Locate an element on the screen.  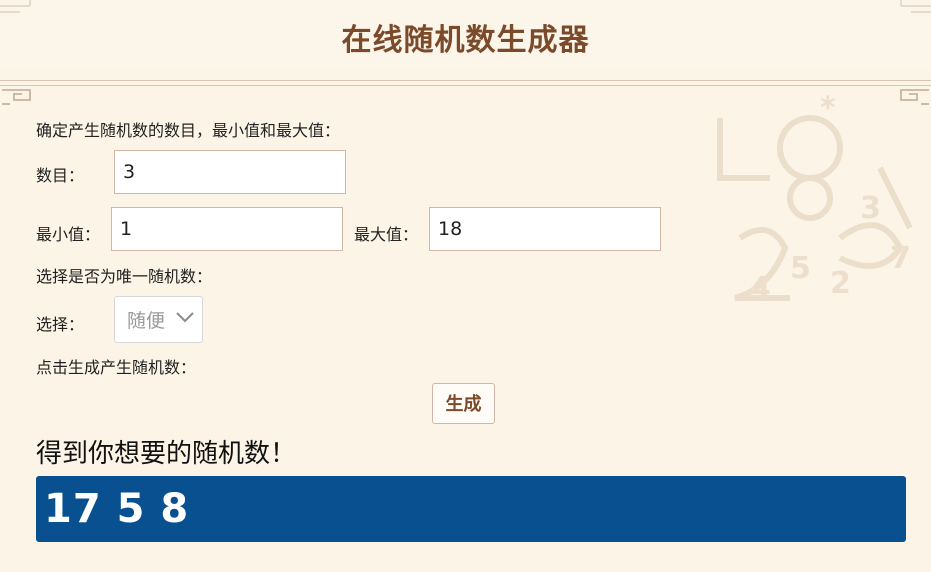
intro-text: 确定产生随机数的数目，最小值和最大值： is located at coordinates (188, 130).